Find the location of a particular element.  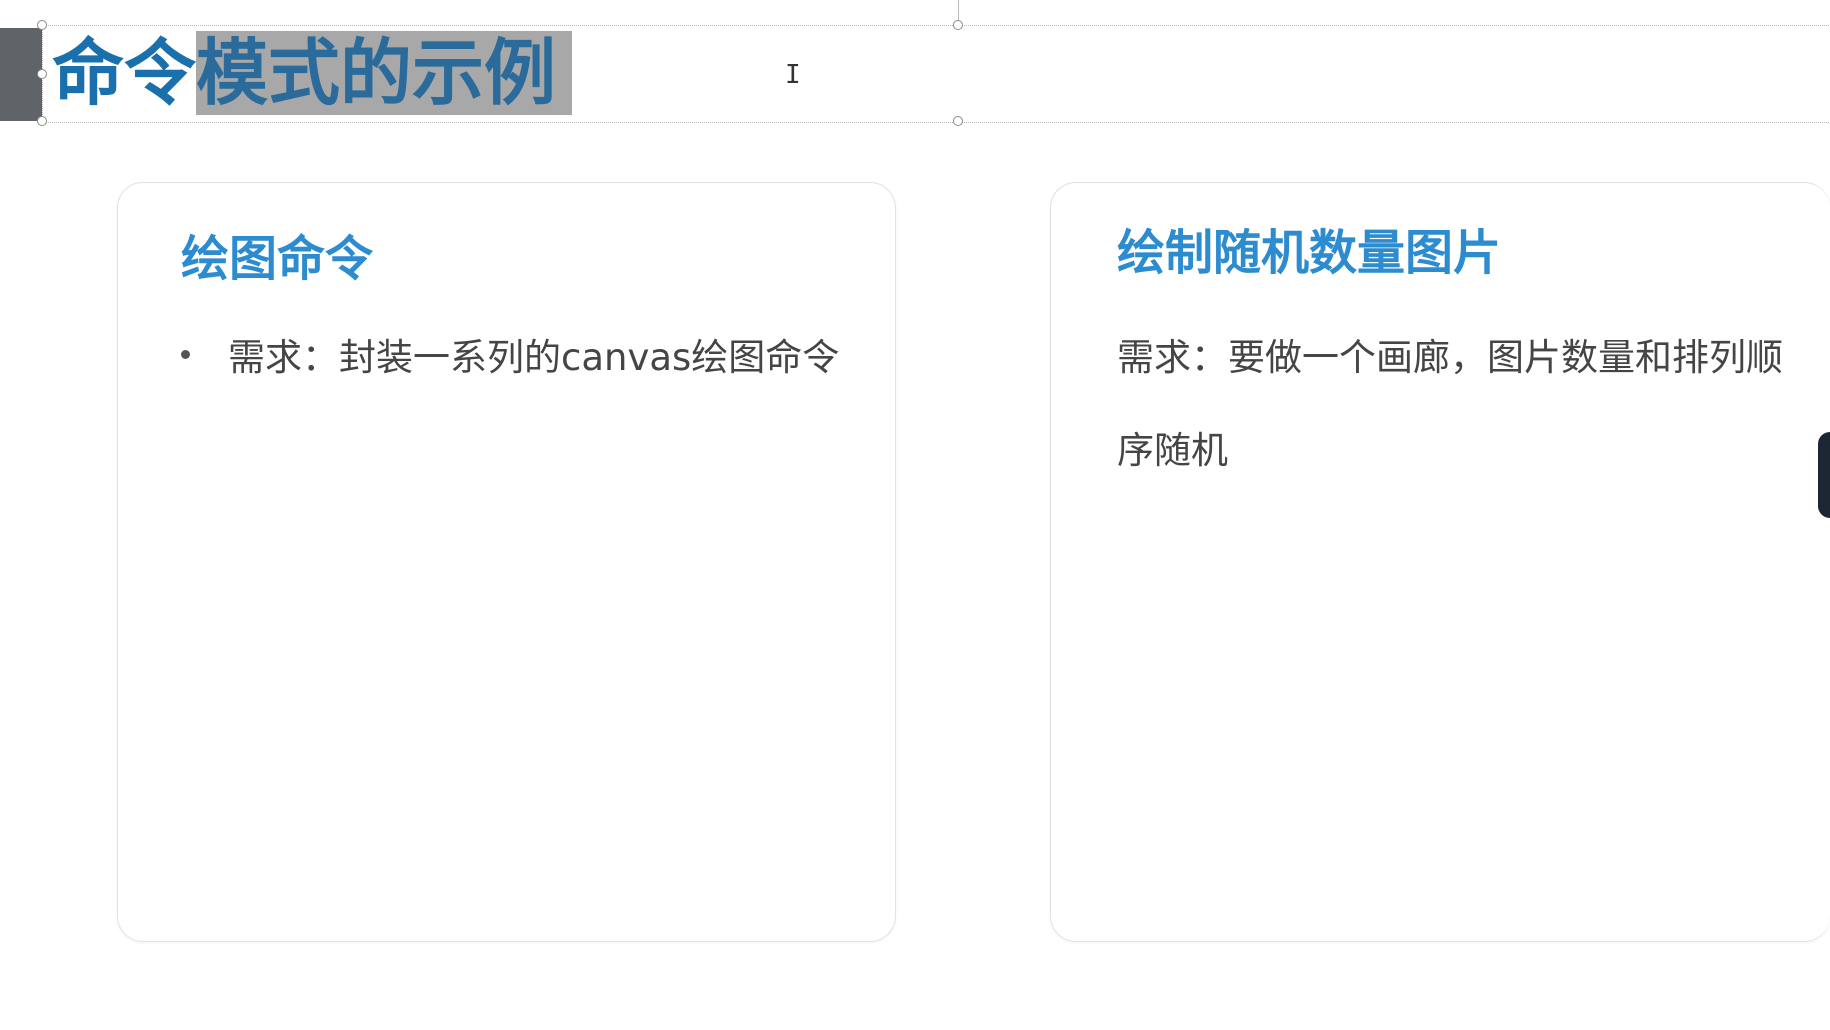

resize-handle-top-center is located at coordinates (958, 25).